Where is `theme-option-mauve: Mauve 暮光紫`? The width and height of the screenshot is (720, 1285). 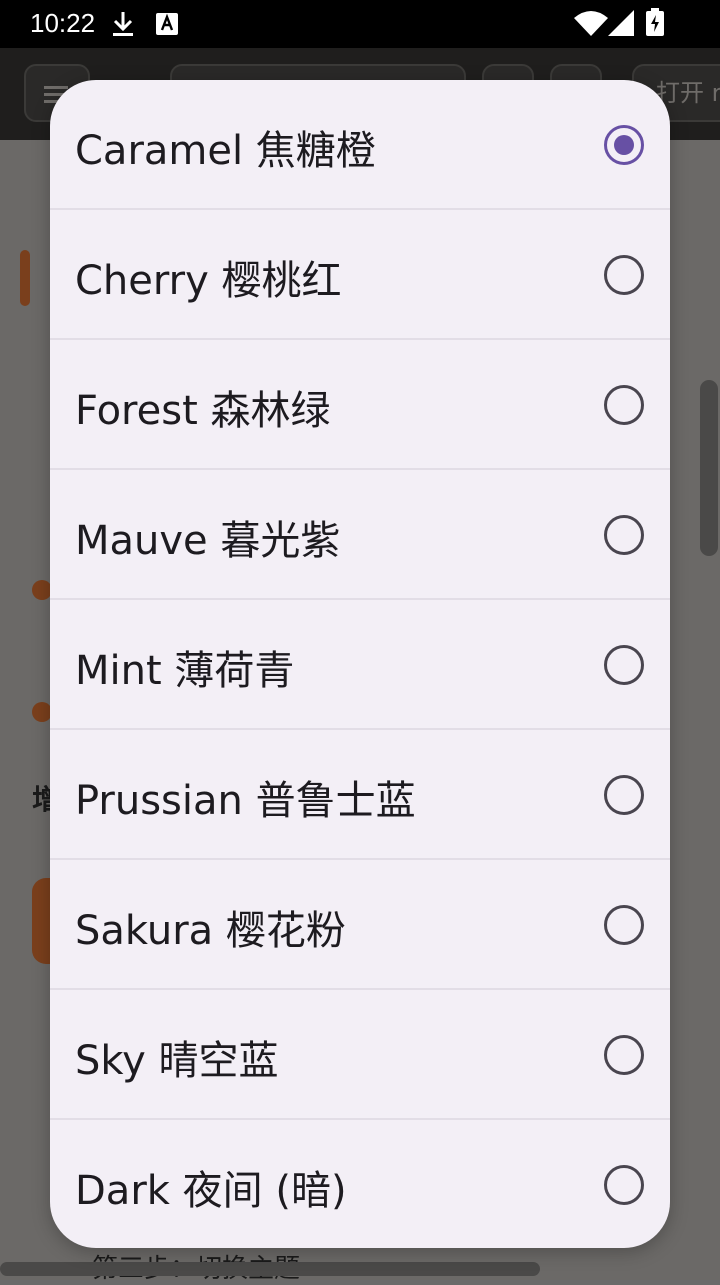 theme-option-mauve: Mauve 暮光紫 is located at coordinates (360, 535).